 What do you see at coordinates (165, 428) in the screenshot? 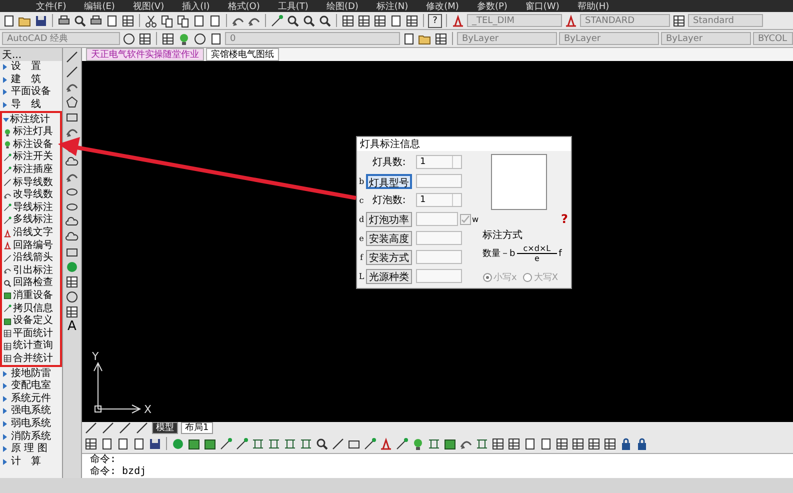
I see `layout-tab: 模型` at bounding box center [165, 428].